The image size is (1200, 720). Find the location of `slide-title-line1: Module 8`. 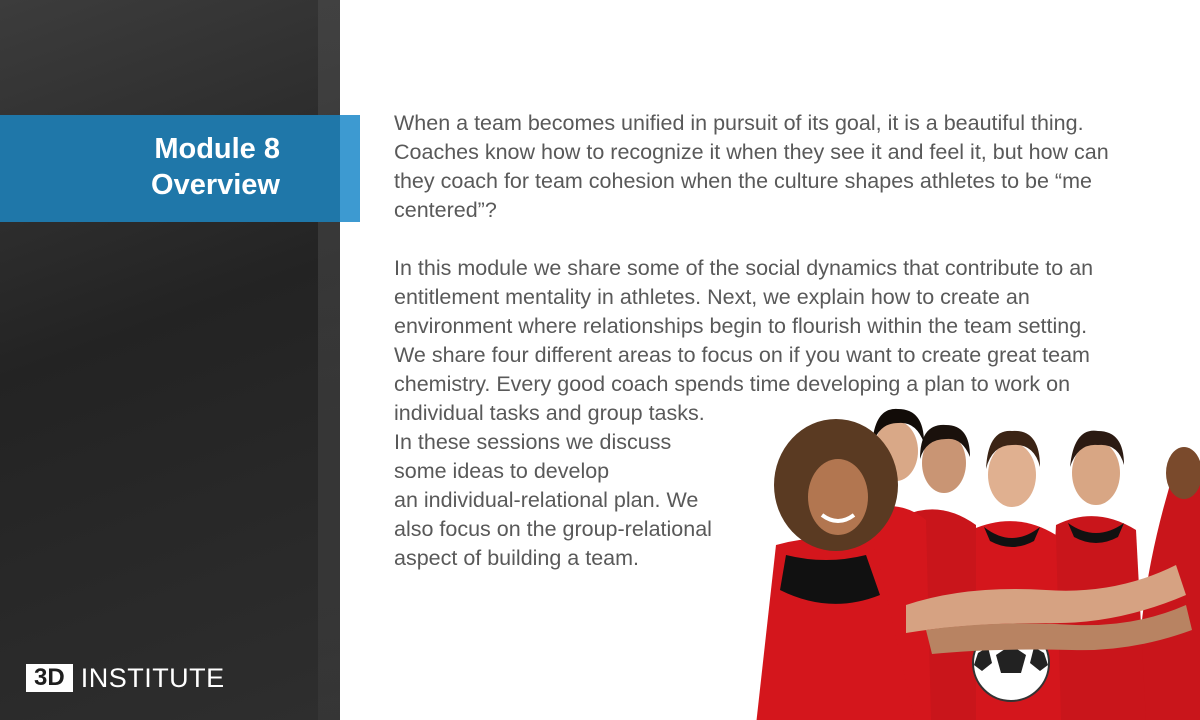

slide-title-line1: Module 8 is located at coordinates (217, 149).